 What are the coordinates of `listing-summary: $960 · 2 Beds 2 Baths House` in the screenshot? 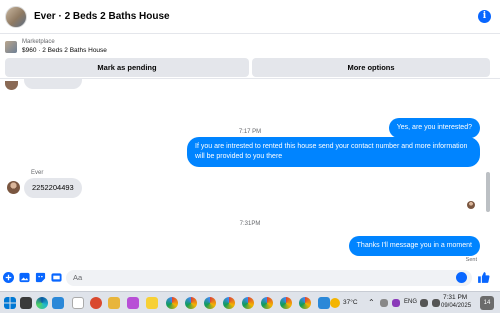 It's located at (64, 50).